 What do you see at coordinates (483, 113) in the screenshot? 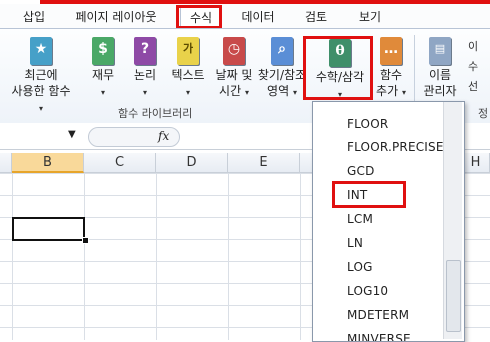
I see `group-label-fragment: 정` at bounding box center [483, 113].